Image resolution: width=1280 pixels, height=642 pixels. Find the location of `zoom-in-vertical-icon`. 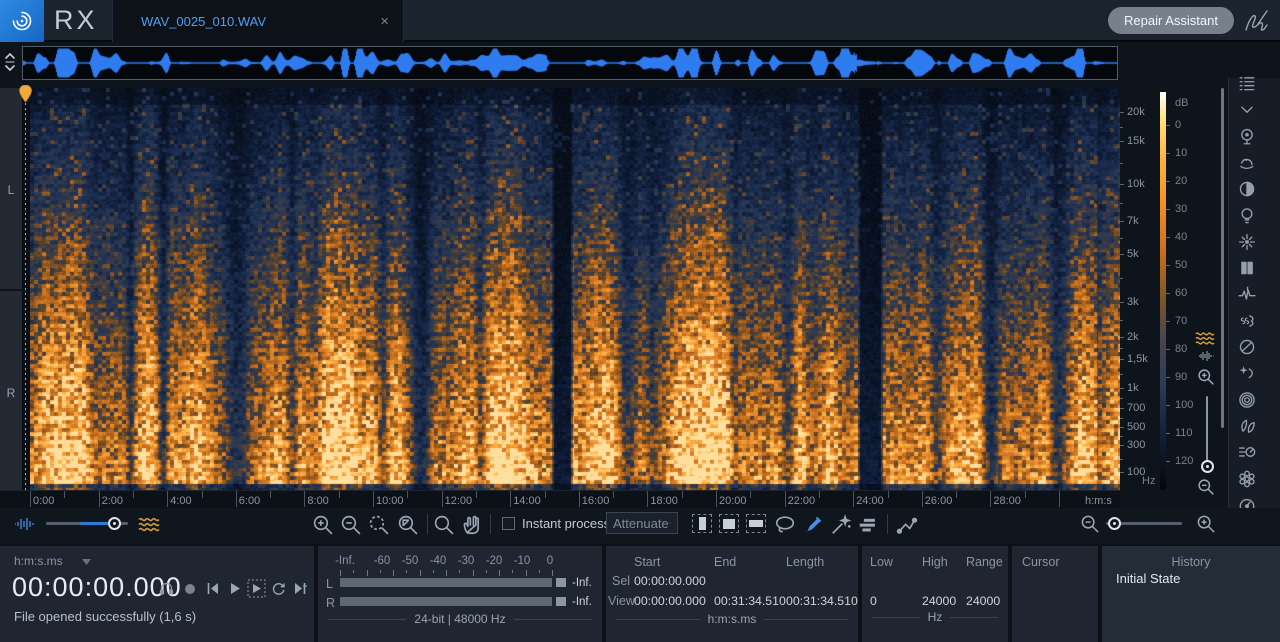

zoom-in-vertical-icon is located at coordinates (1208, 379).